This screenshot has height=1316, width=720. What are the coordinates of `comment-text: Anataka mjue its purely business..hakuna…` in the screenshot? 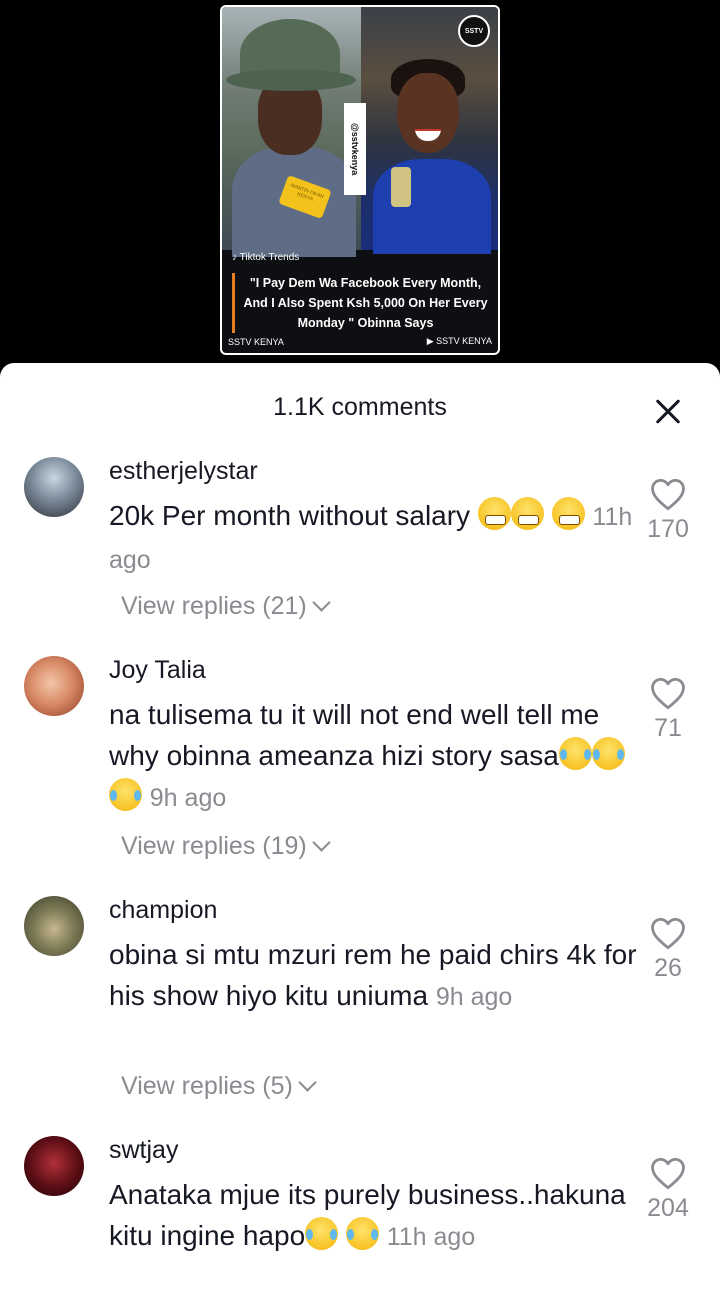 It's located at (367, 1215).